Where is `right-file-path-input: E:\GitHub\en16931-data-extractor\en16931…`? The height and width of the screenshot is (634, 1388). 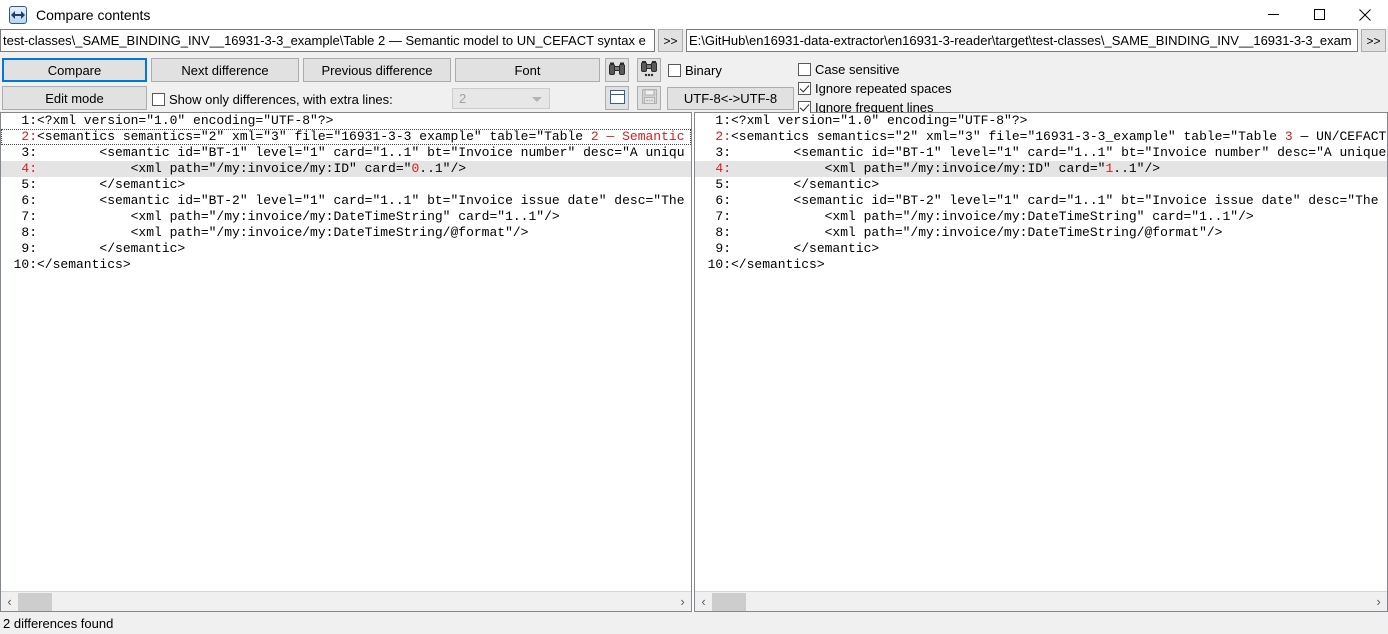 right-file-path-input: E:\GitHub\en16931-data-extractor\en16931… is located at coordinates (1022, 40).